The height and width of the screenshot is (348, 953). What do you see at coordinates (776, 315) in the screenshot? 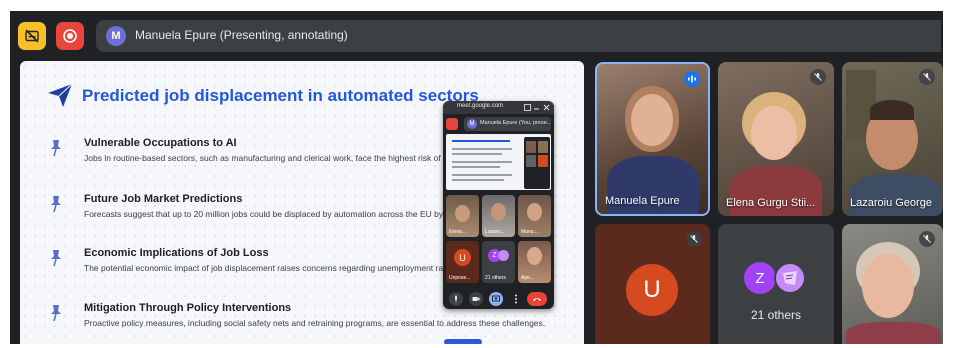
I see `others-count: 21 others` at bounding box center [776, 315].